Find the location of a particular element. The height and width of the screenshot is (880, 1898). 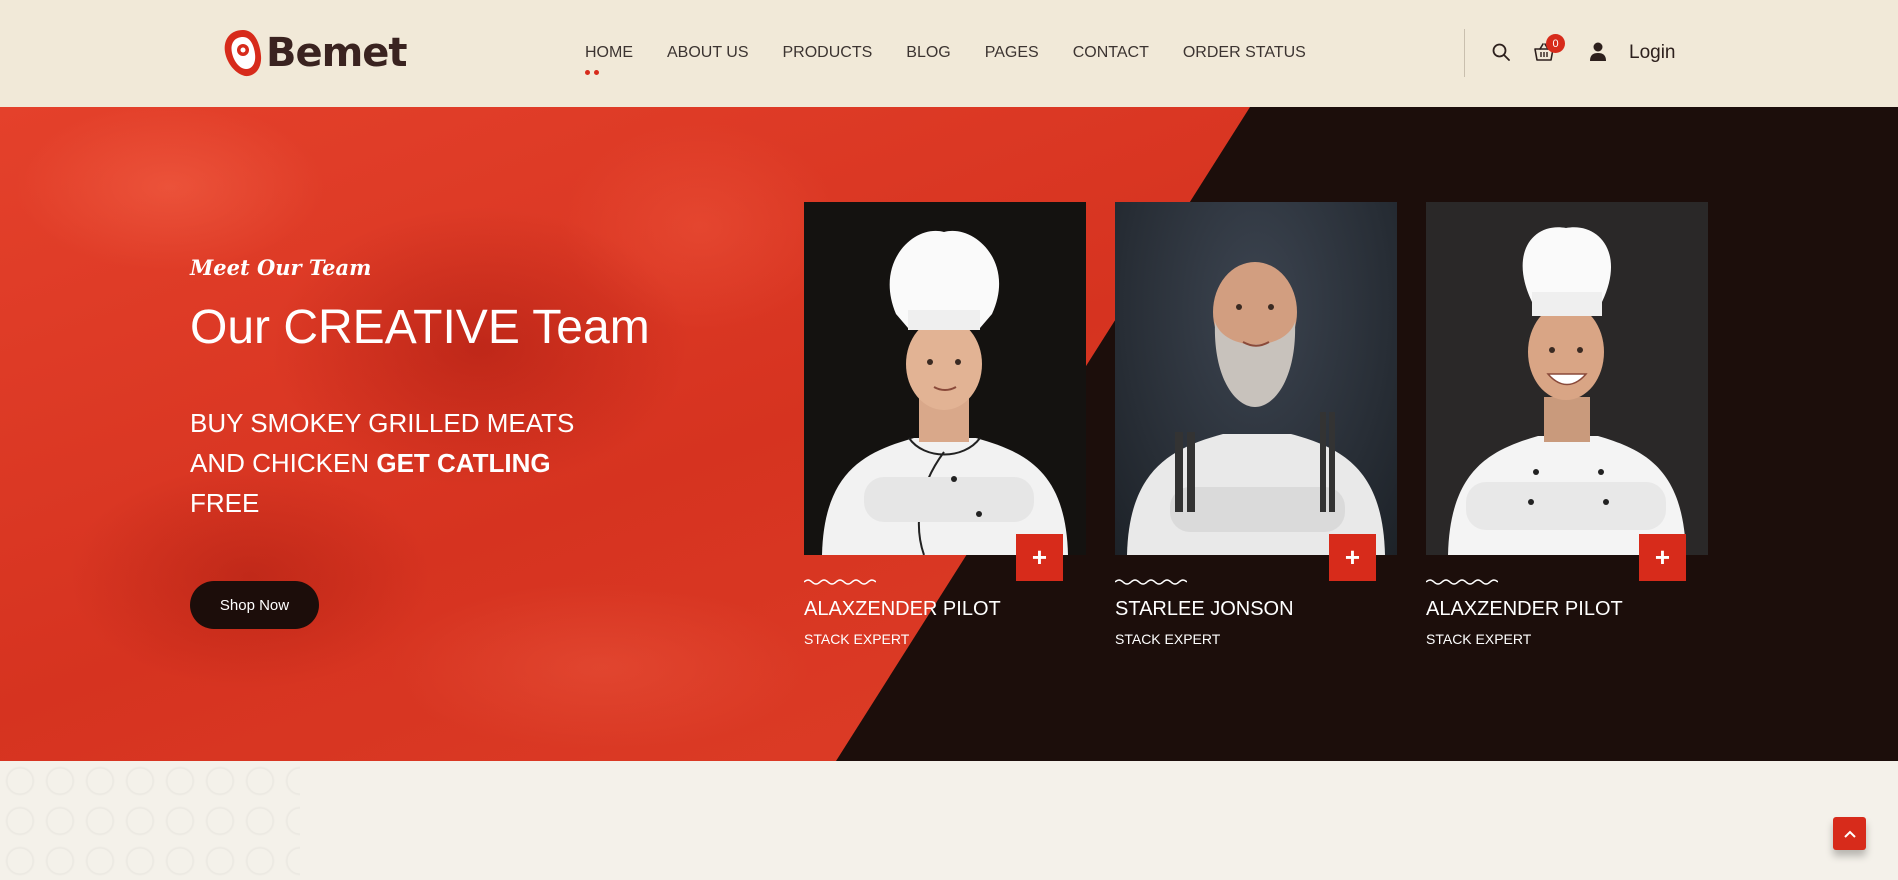

nav-item-order-status: ORDER STATUS is located at coordinates (1244, 53).